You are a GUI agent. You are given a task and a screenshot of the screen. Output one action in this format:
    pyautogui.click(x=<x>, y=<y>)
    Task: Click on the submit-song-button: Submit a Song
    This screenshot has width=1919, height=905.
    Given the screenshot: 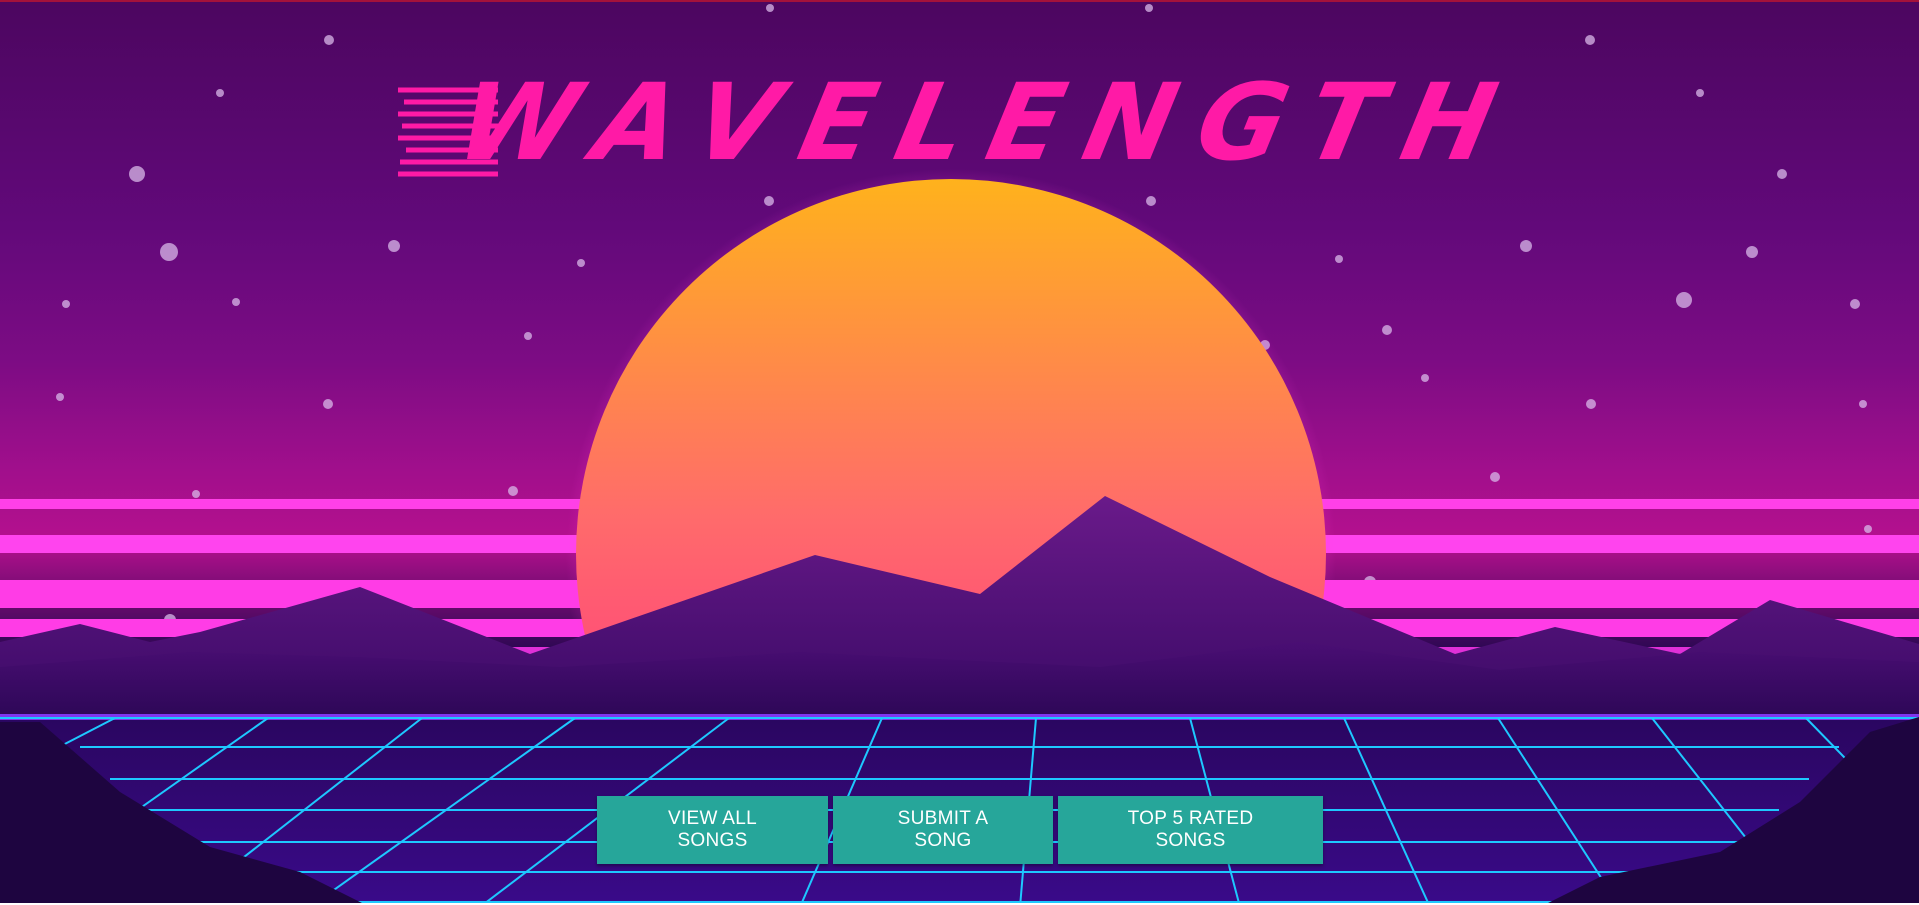 What is the action you would take?
    pyautogui.click(x=943, y=830)
    